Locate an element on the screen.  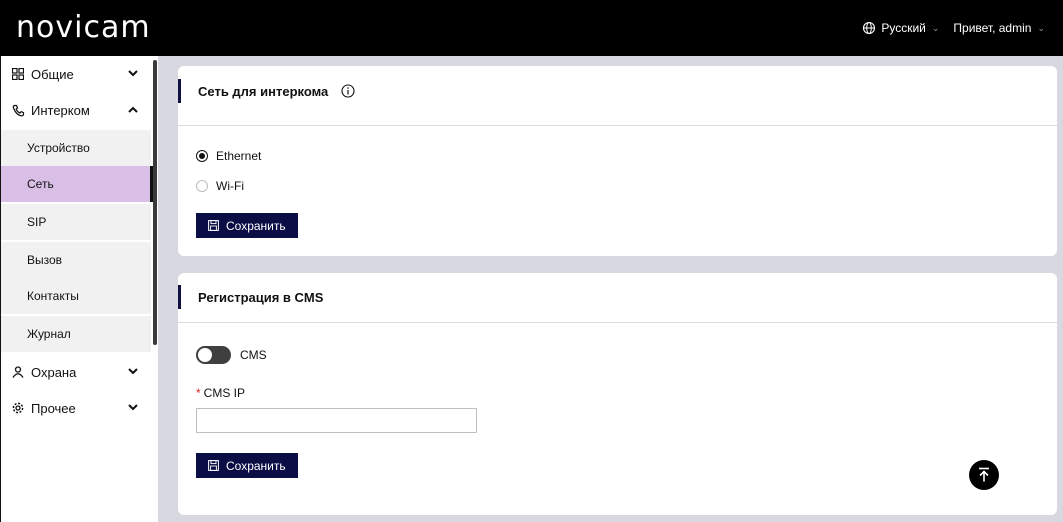
sidebar-subitem-sip: SIP is located at coordinates (76, 222).